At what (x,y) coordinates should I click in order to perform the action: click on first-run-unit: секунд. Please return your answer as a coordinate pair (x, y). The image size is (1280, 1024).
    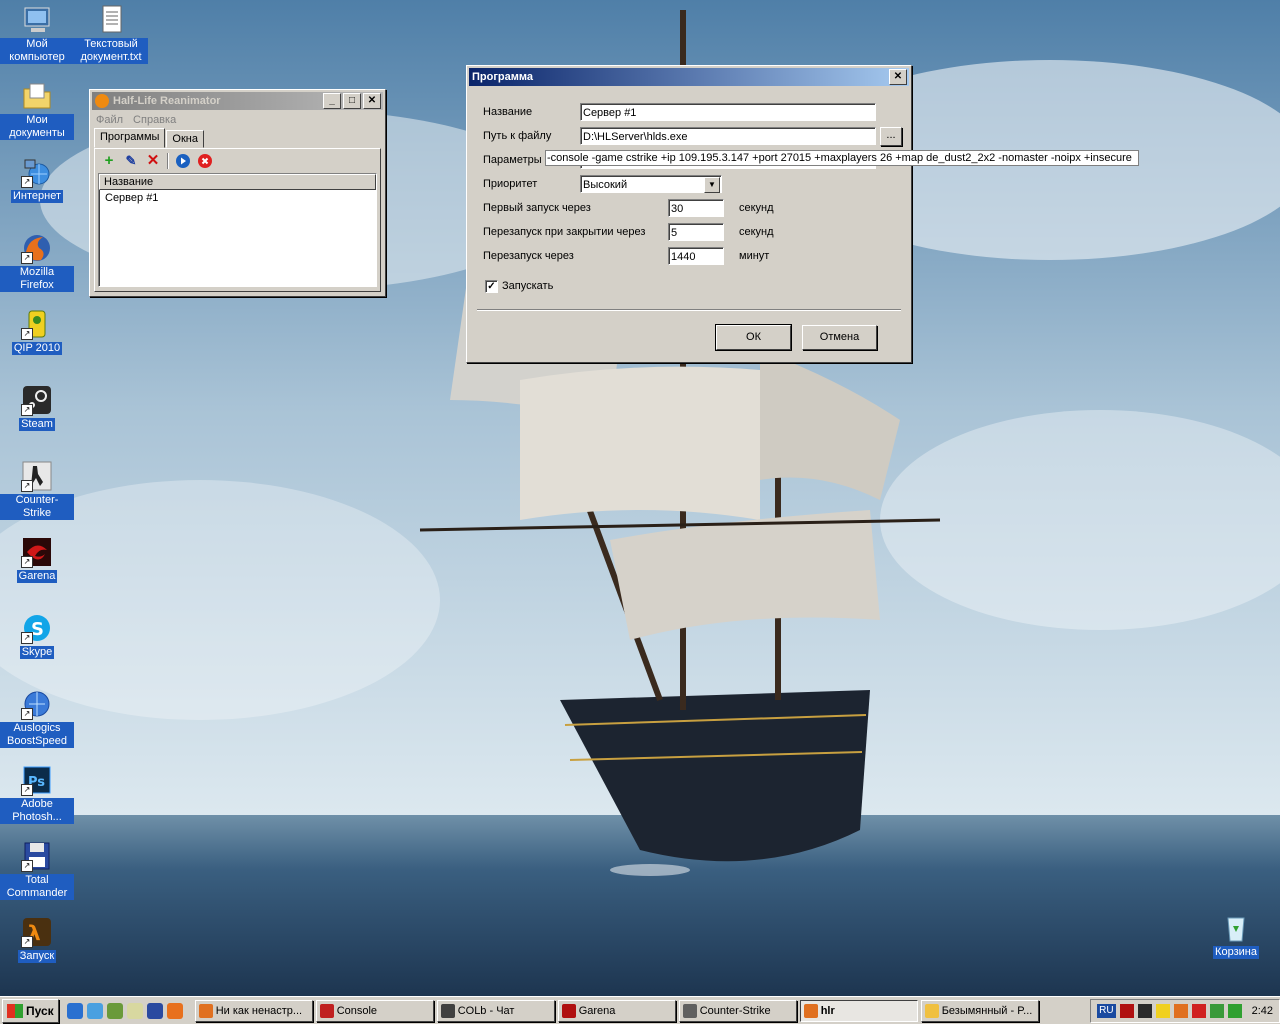
    Looking at the image, I should click on (756, 208).